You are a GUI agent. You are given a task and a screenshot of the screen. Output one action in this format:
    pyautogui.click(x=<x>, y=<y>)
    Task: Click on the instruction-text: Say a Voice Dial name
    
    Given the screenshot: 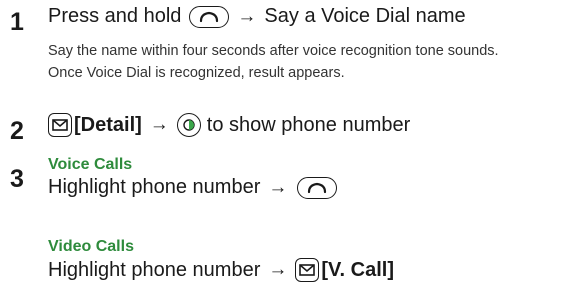 What is the action you would take?
    pyautogui.click(x=365, y=16)
    